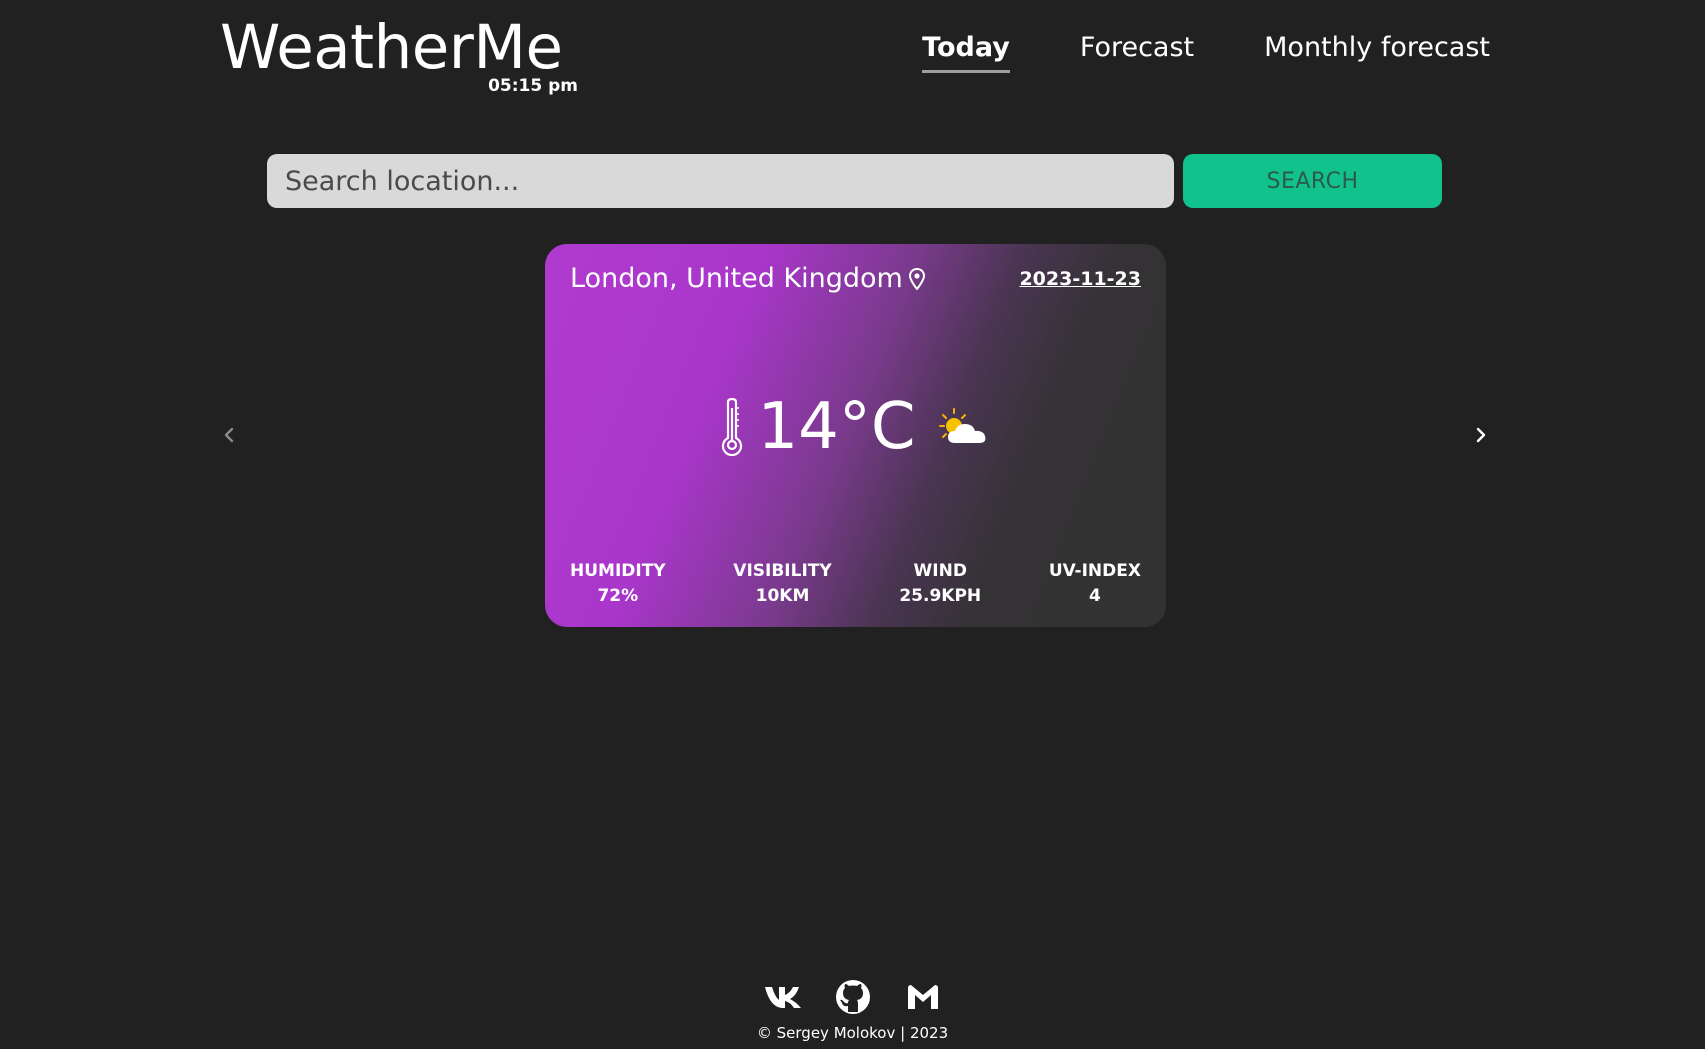 Image resolution: width=1705 pixels, height=1049 pixels. What do you see at coordinates (1094, 571) in the screenshot?
I see `stat-label: UV-INDEX` at bounding box center [1094, 571].